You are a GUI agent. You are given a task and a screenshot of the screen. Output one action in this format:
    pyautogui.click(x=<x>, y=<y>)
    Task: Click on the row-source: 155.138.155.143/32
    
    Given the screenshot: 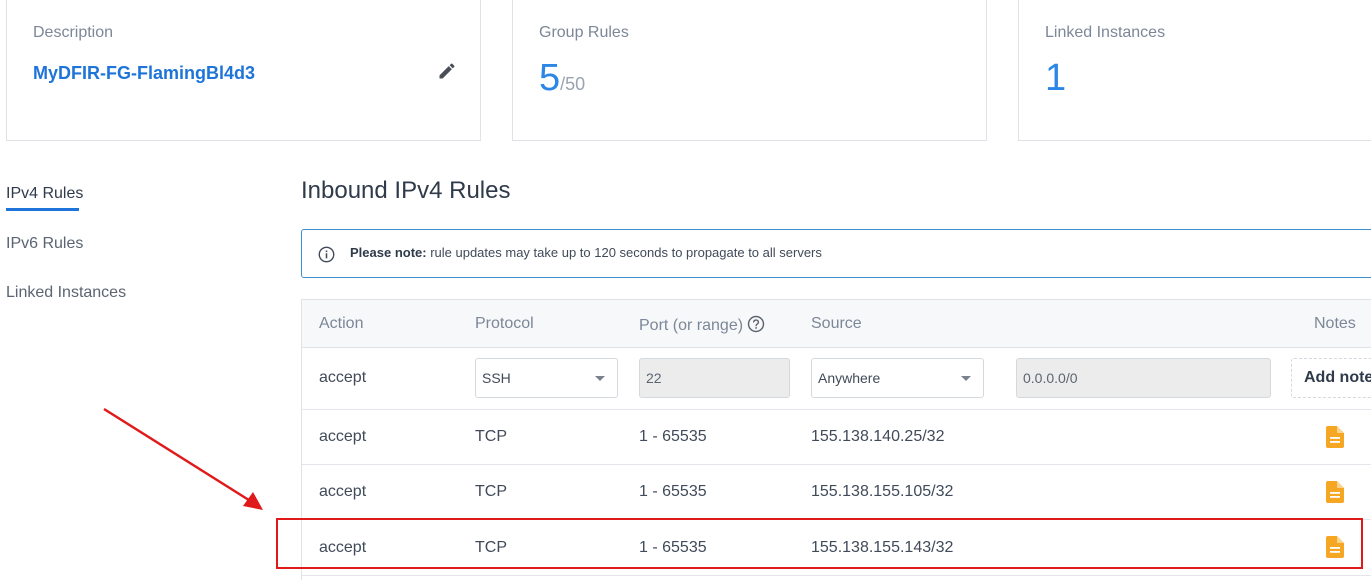 What is the action you would take?
    pyautogui.click(x=882, y=547)
    